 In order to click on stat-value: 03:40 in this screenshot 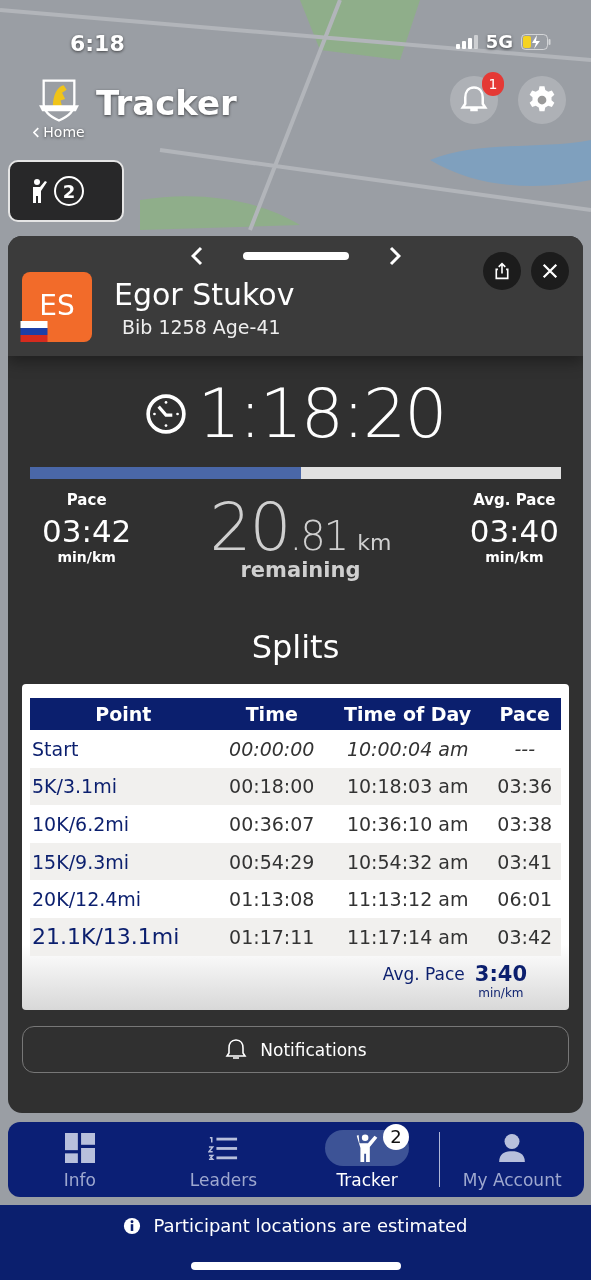, I will do `click(514, 531)`.